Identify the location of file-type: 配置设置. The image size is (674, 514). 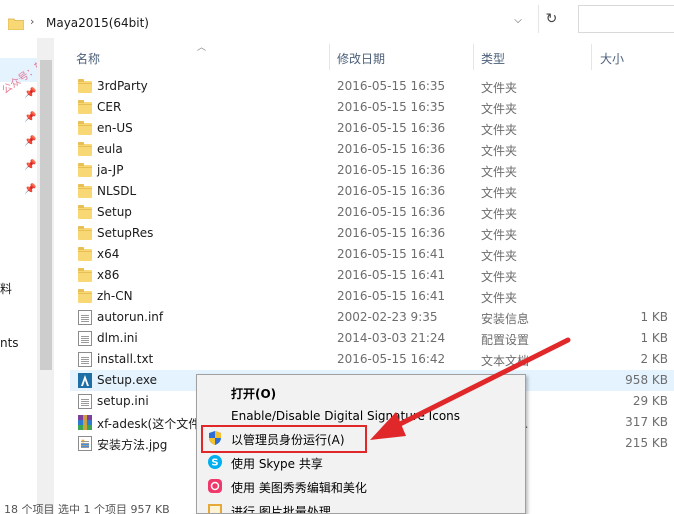
(505, 340).